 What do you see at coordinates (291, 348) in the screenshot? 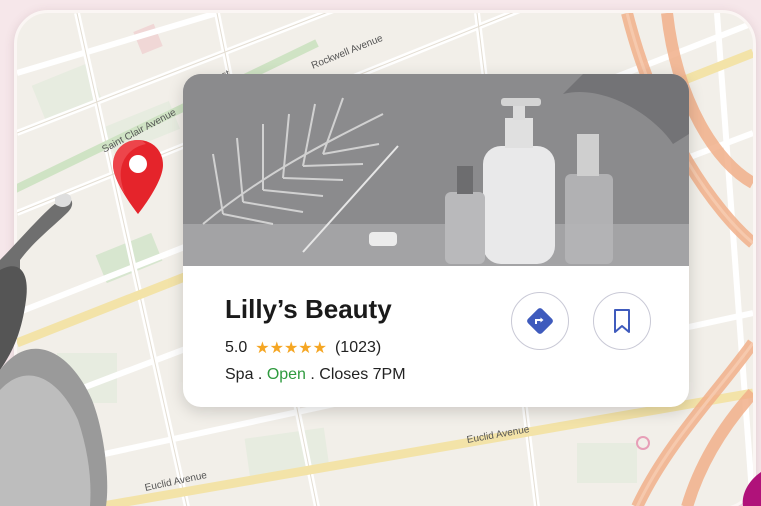
I see `star-rating-icon: ★★★★★` at bounding box center [291, 348].